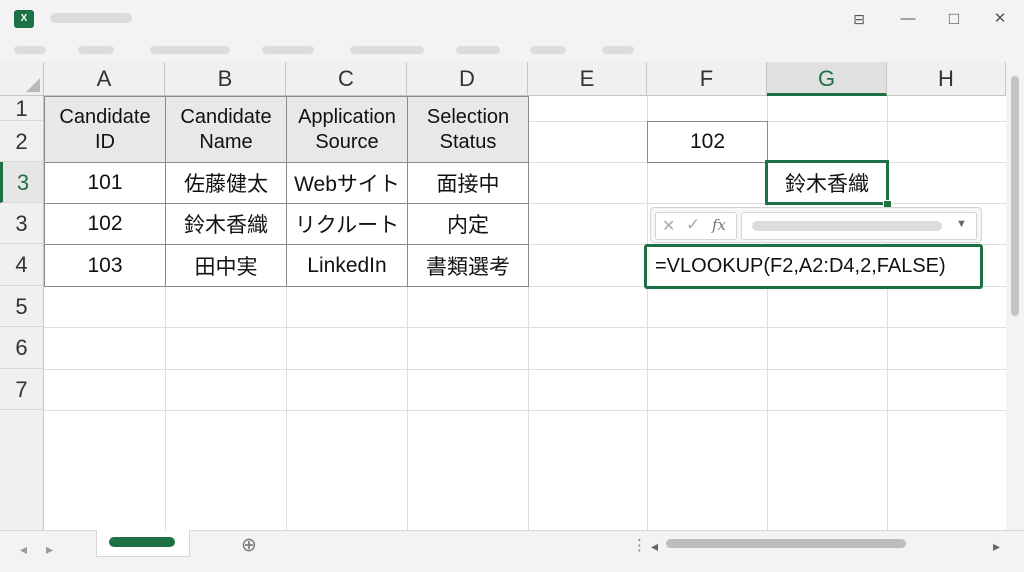  I want to click on column-header-b: B, so click(225, 79).